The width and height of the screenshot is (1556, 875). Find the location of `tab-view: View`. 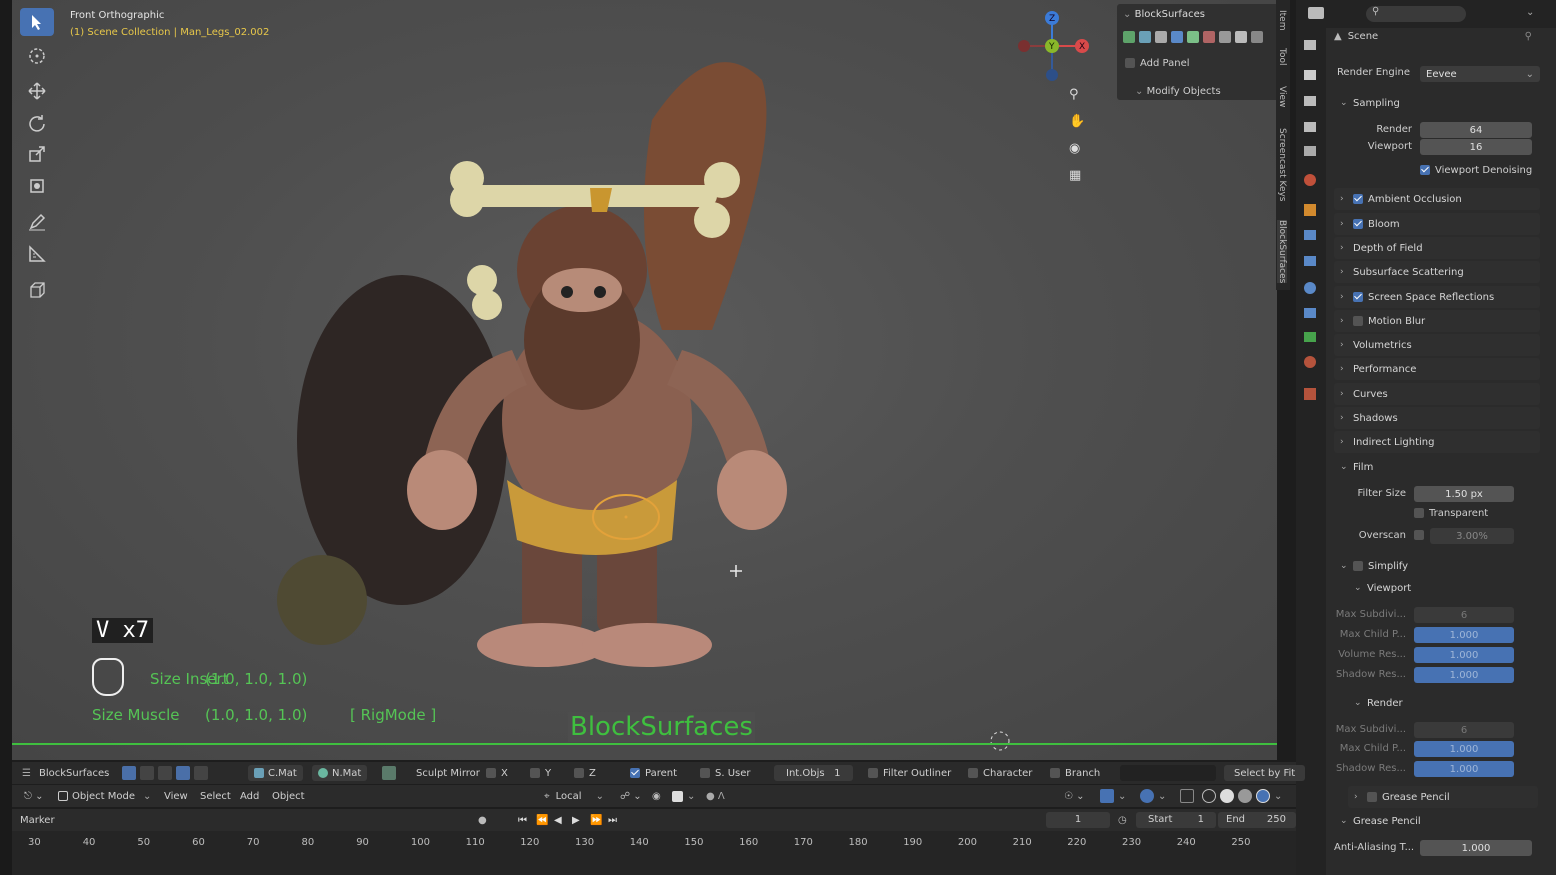

tab-view: View is located at coordinates (1282, 96).